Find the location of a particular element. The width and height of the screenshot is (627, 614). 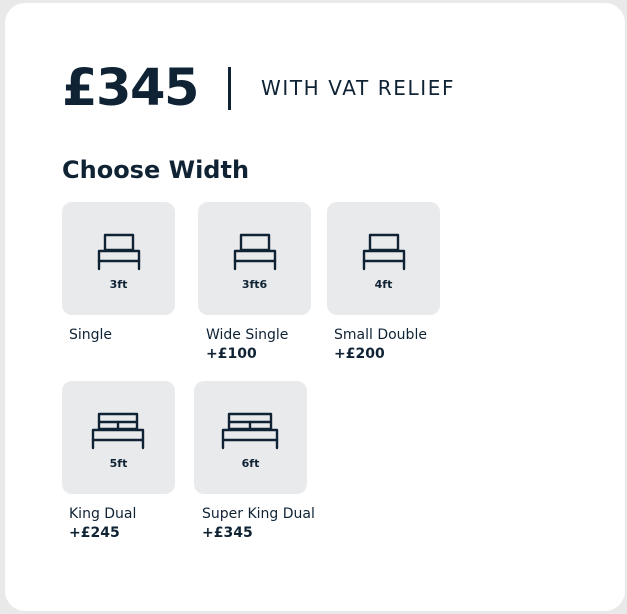

price-divider is located at coordinates (229, 88).